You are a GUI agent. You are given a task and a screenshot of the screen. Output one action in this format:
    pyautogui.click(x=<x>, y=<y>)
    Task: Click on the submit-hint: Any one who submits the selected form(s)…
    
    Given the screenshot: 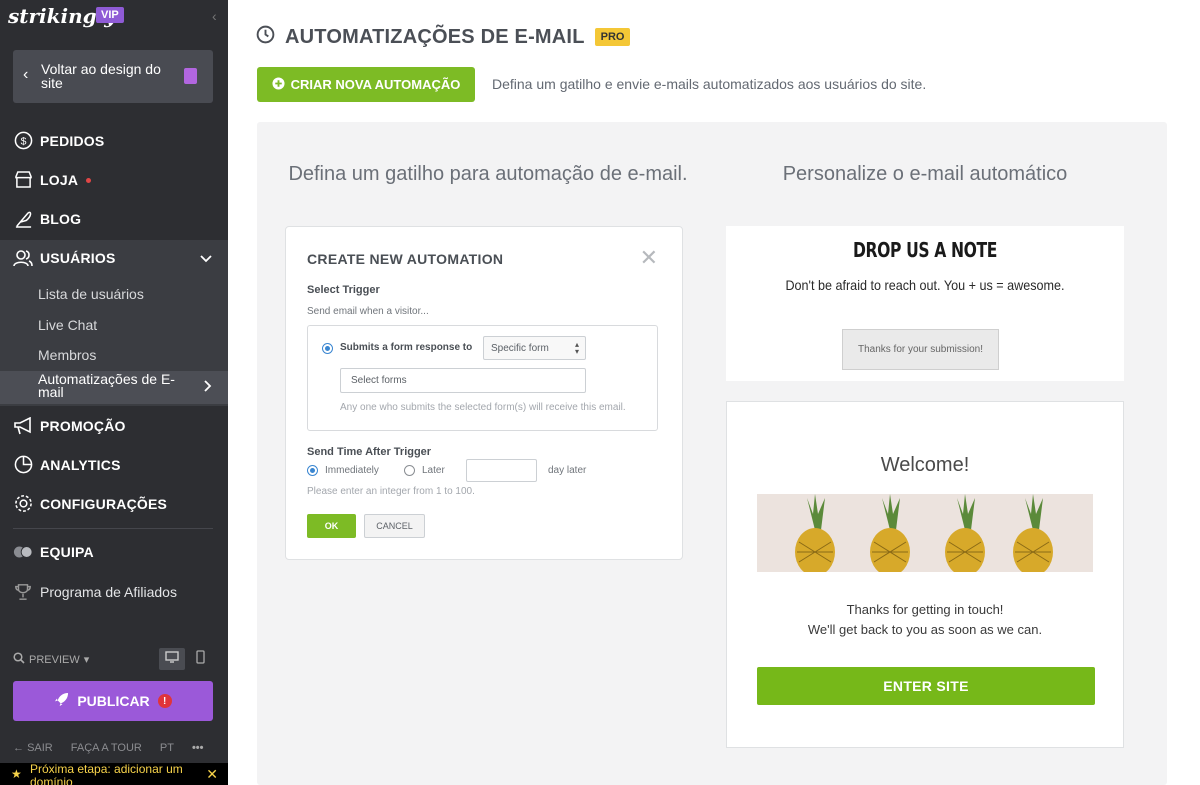 What is the action you would take?
    pyautogui.click(x=483, y=407)
    